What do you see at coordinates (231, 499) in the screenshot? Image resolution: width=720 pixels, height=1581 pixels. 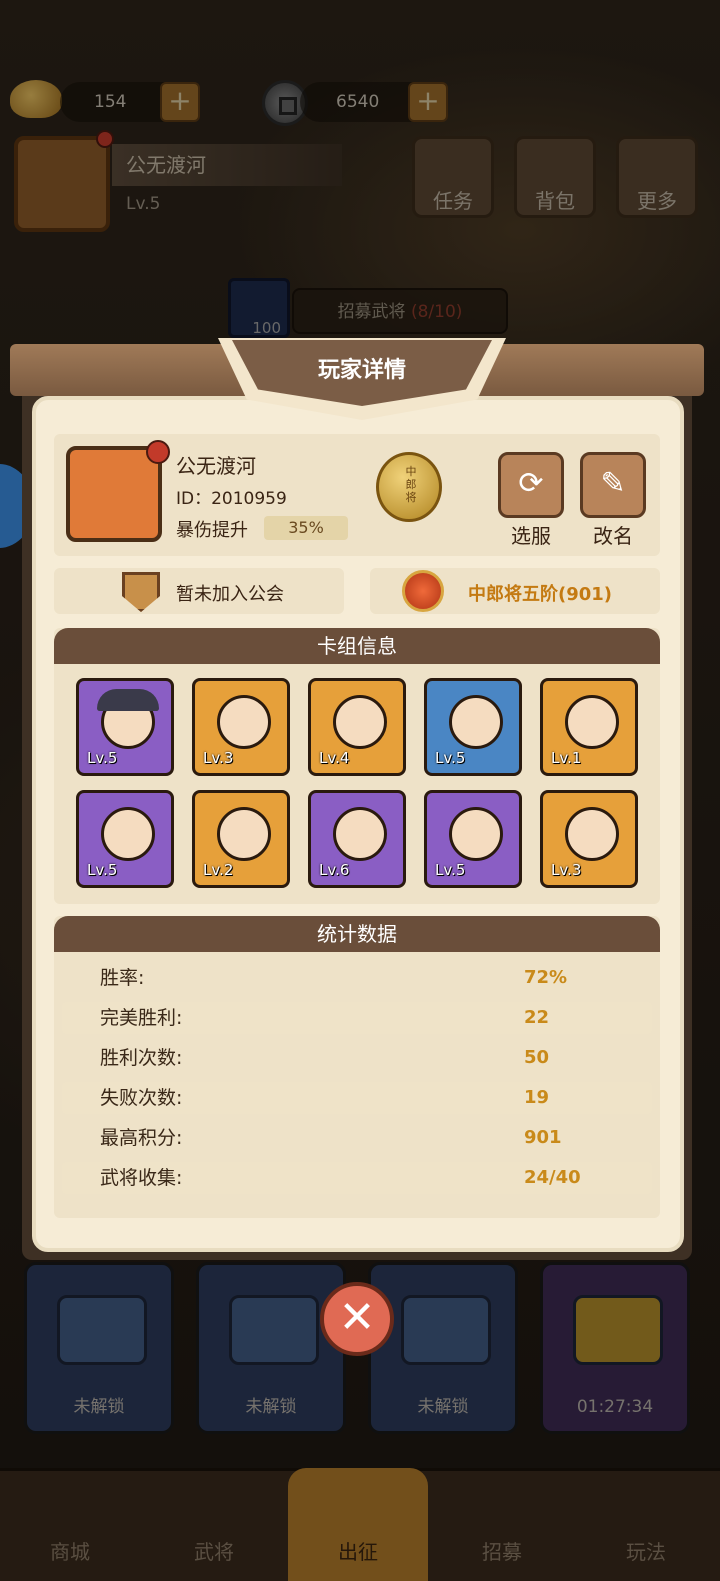 I see `player-id: ID：2010959` at bounding box center [231, 499].